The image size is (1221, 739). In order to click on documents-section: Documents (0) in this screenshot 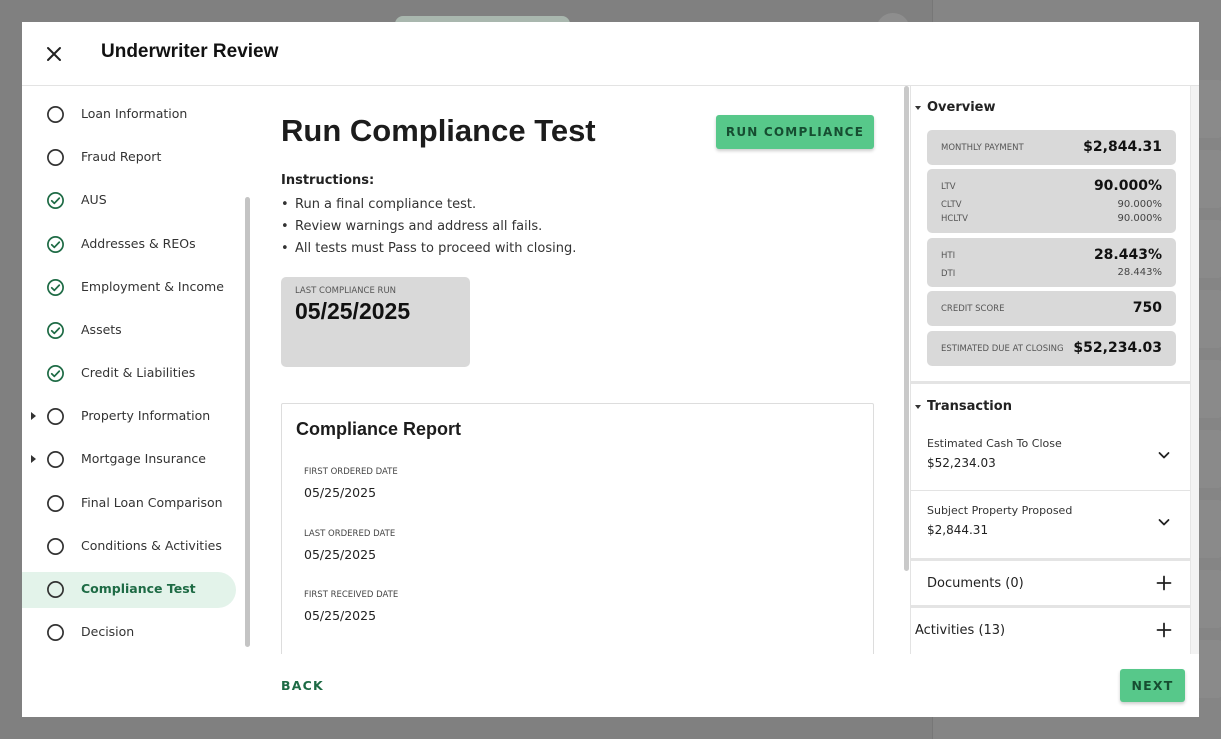, I will do `click(1050, 584)`.